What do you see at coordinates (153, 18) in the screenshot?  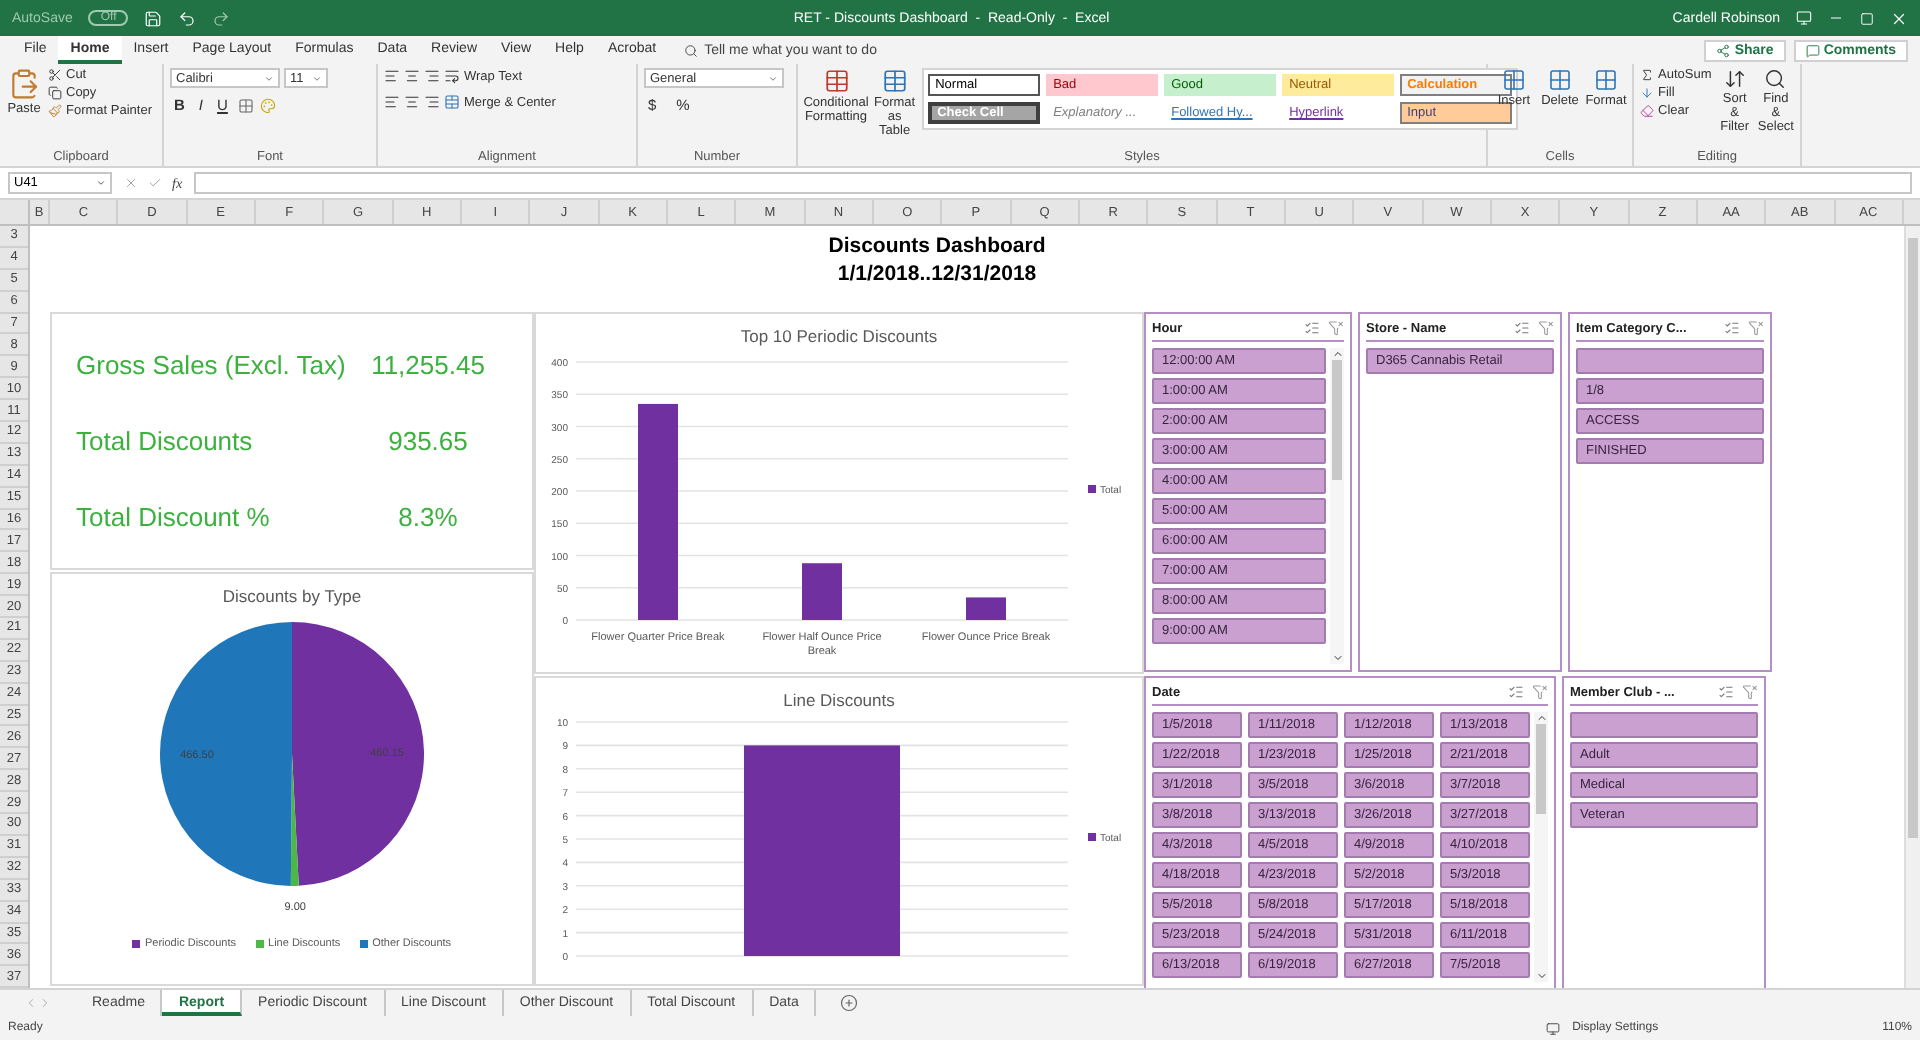 I see `save-icon` at bounding box center [153, 18].